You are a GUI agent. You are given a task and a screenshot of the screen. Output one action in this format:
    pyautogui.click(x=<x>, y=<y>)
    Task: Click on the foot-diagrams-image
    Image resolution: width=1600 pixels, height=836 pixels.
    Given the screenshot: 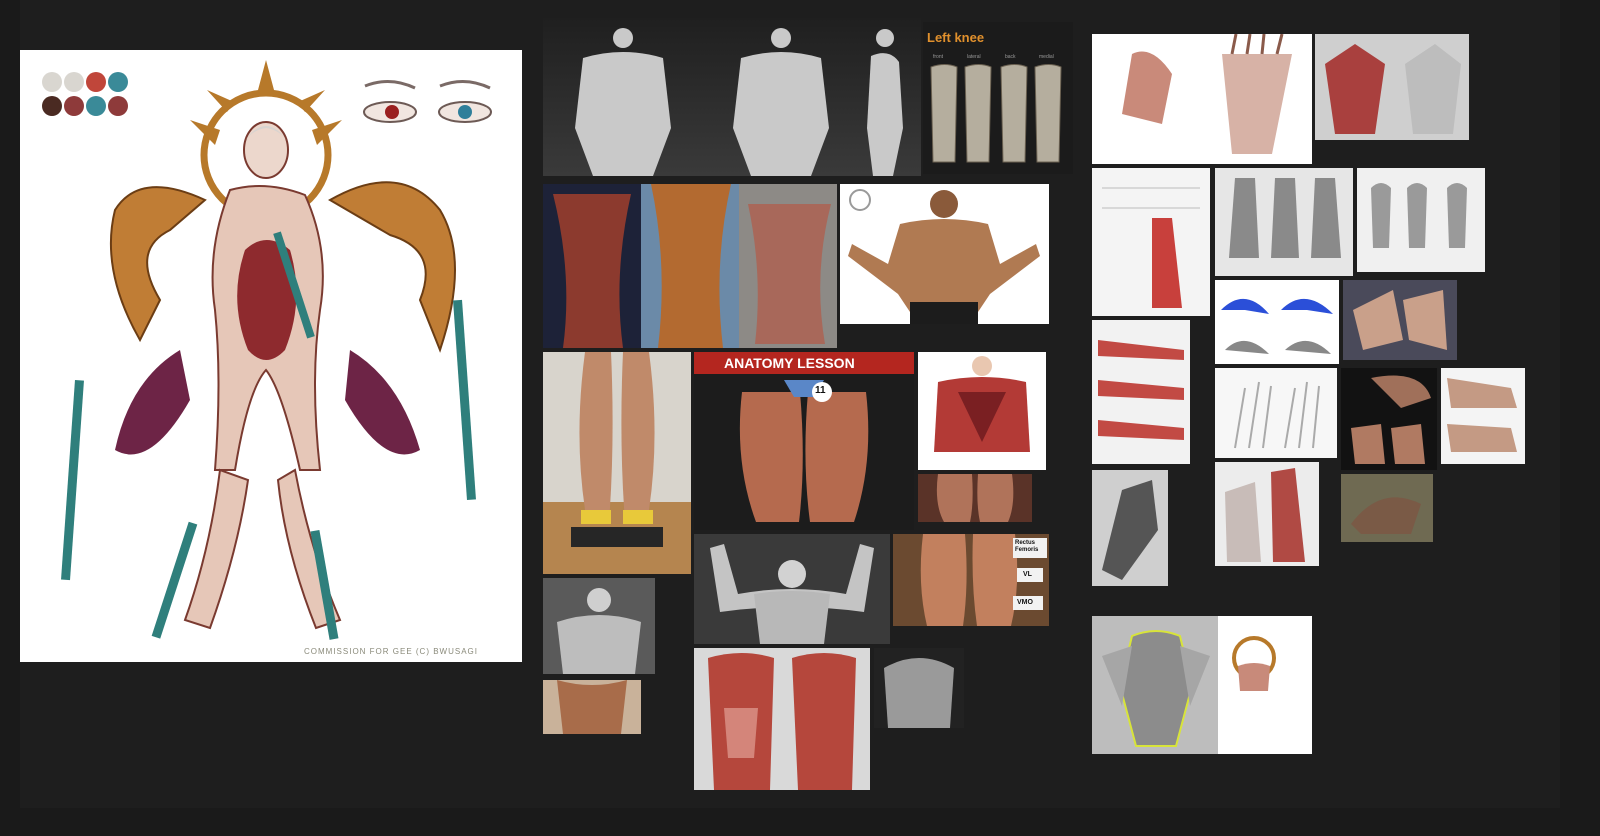 What is the action you would take?
    pyautogui.click(x=1151, y=247)
    